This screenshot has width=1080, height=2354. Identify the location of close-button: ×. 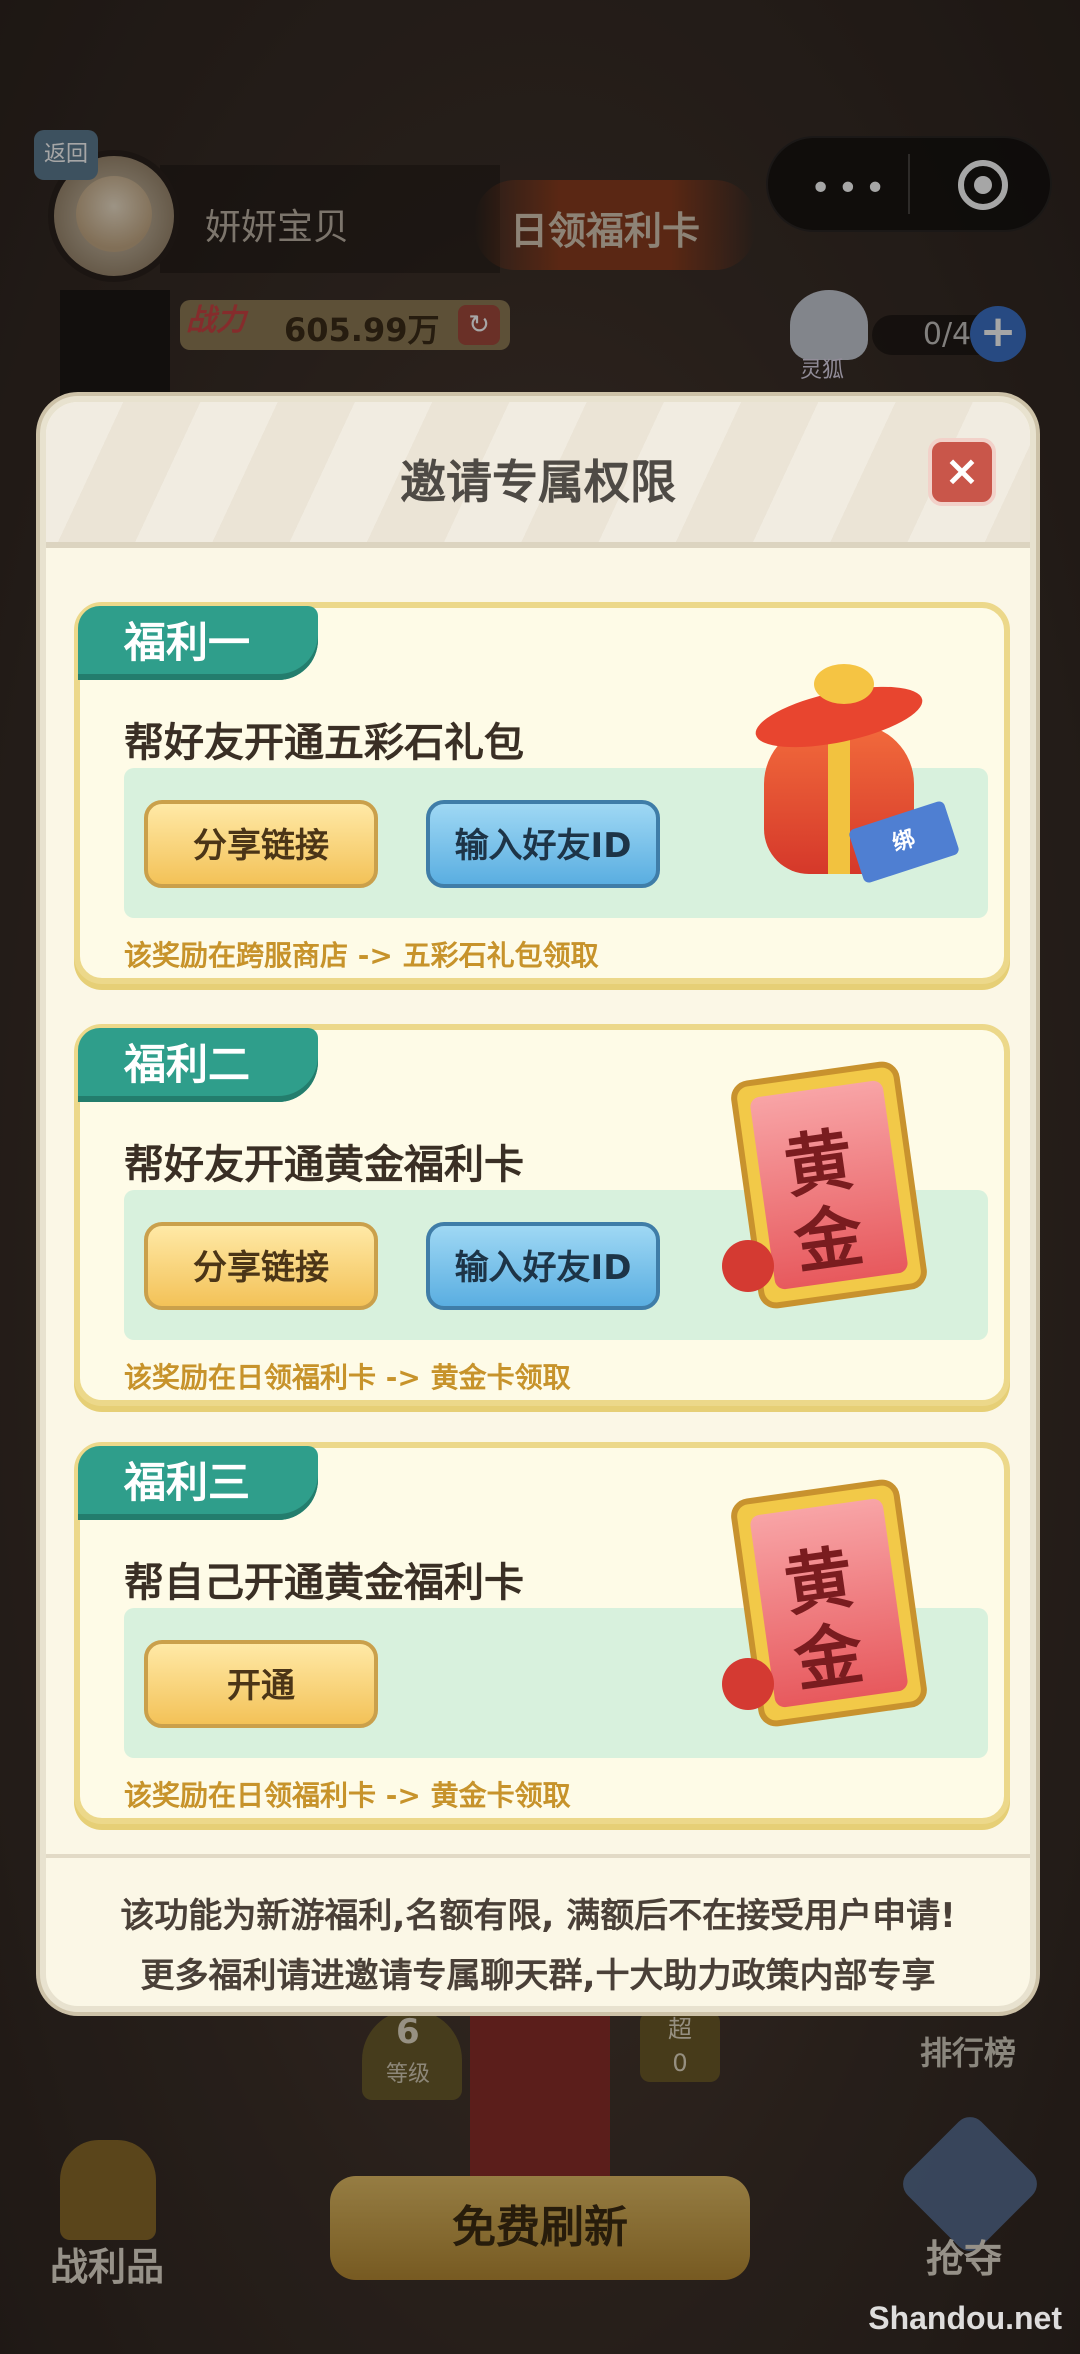
(962, 472).